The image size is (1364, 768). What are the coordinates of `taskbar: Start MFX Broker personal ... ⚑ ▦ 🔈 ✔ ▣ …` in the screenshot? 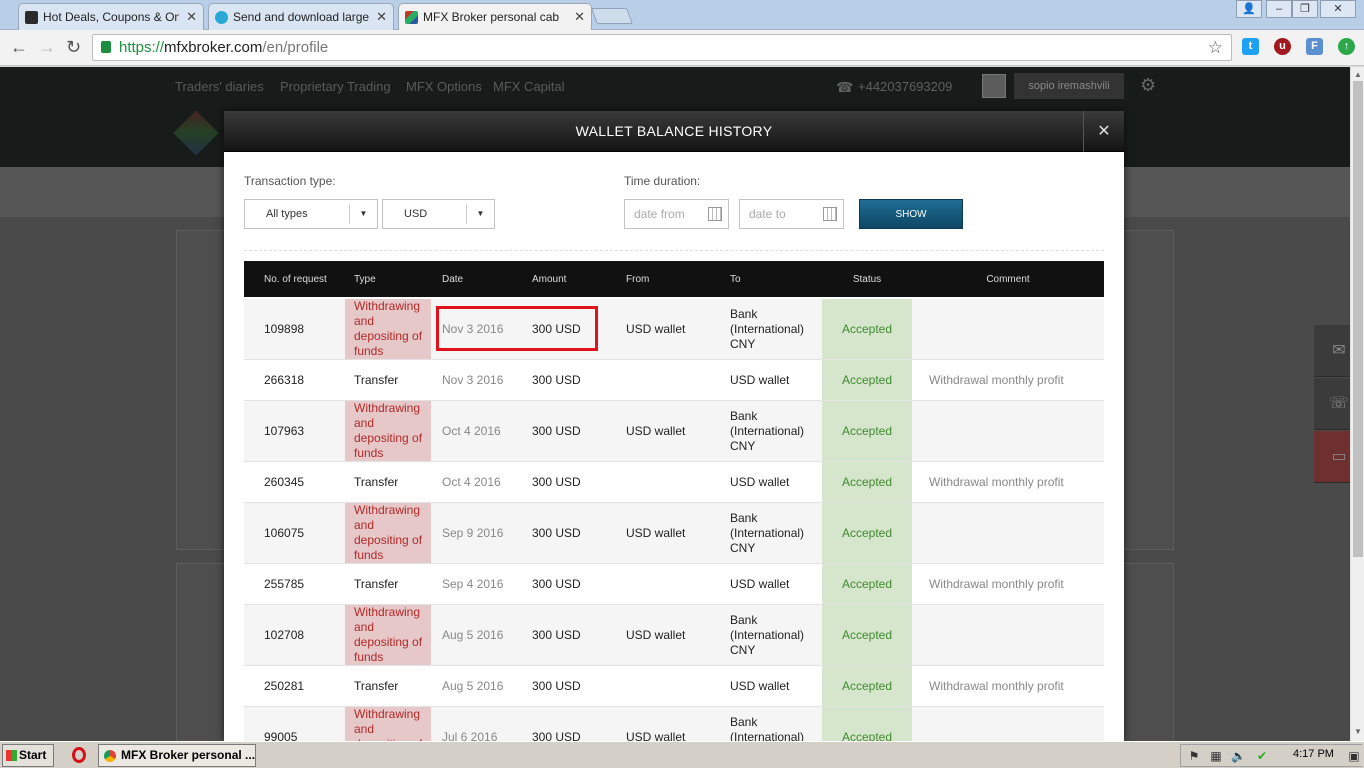 It's located at (682, 754).